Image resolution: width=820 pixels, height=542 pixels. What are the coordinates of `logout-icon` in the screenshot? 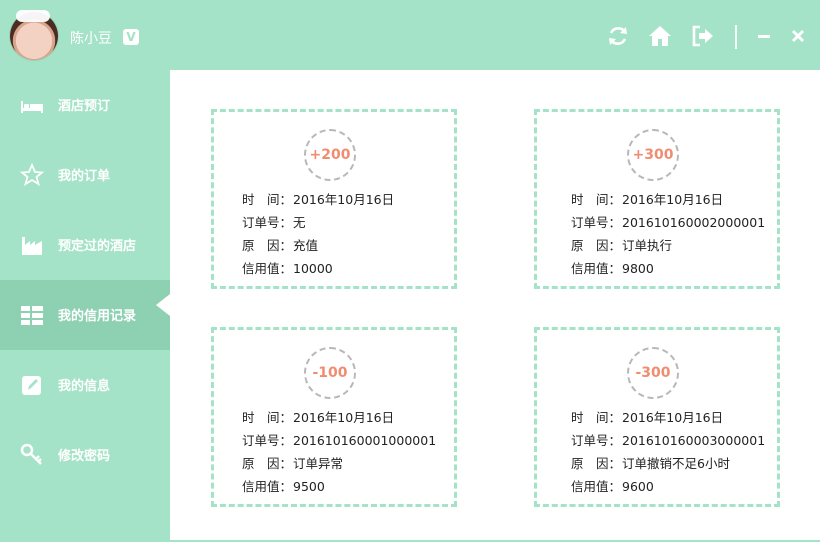 It's located at (702, 36).